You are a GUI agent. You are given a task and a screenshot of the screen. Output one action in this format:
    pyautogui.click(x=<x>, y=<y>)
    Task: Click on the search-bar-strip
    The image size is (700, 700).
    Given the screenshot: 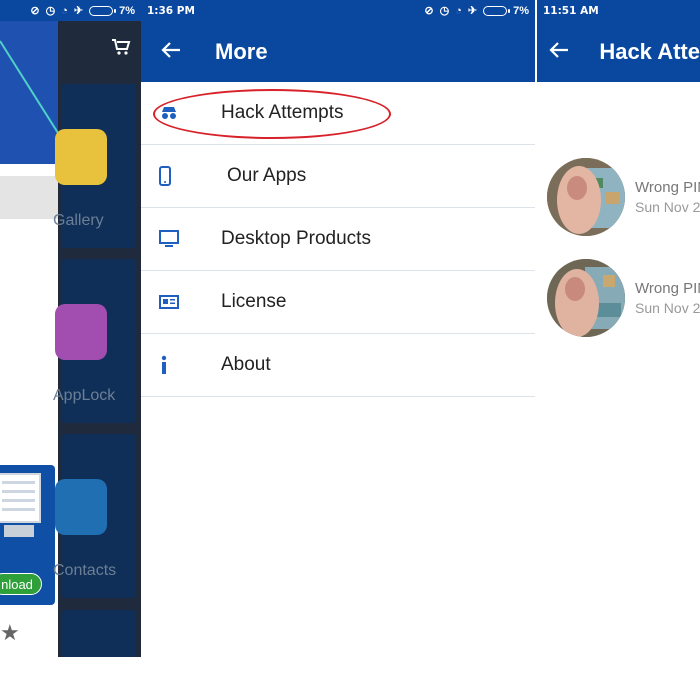 What is the action you would take?
    pyautogui.click(x=29, y=197)
    